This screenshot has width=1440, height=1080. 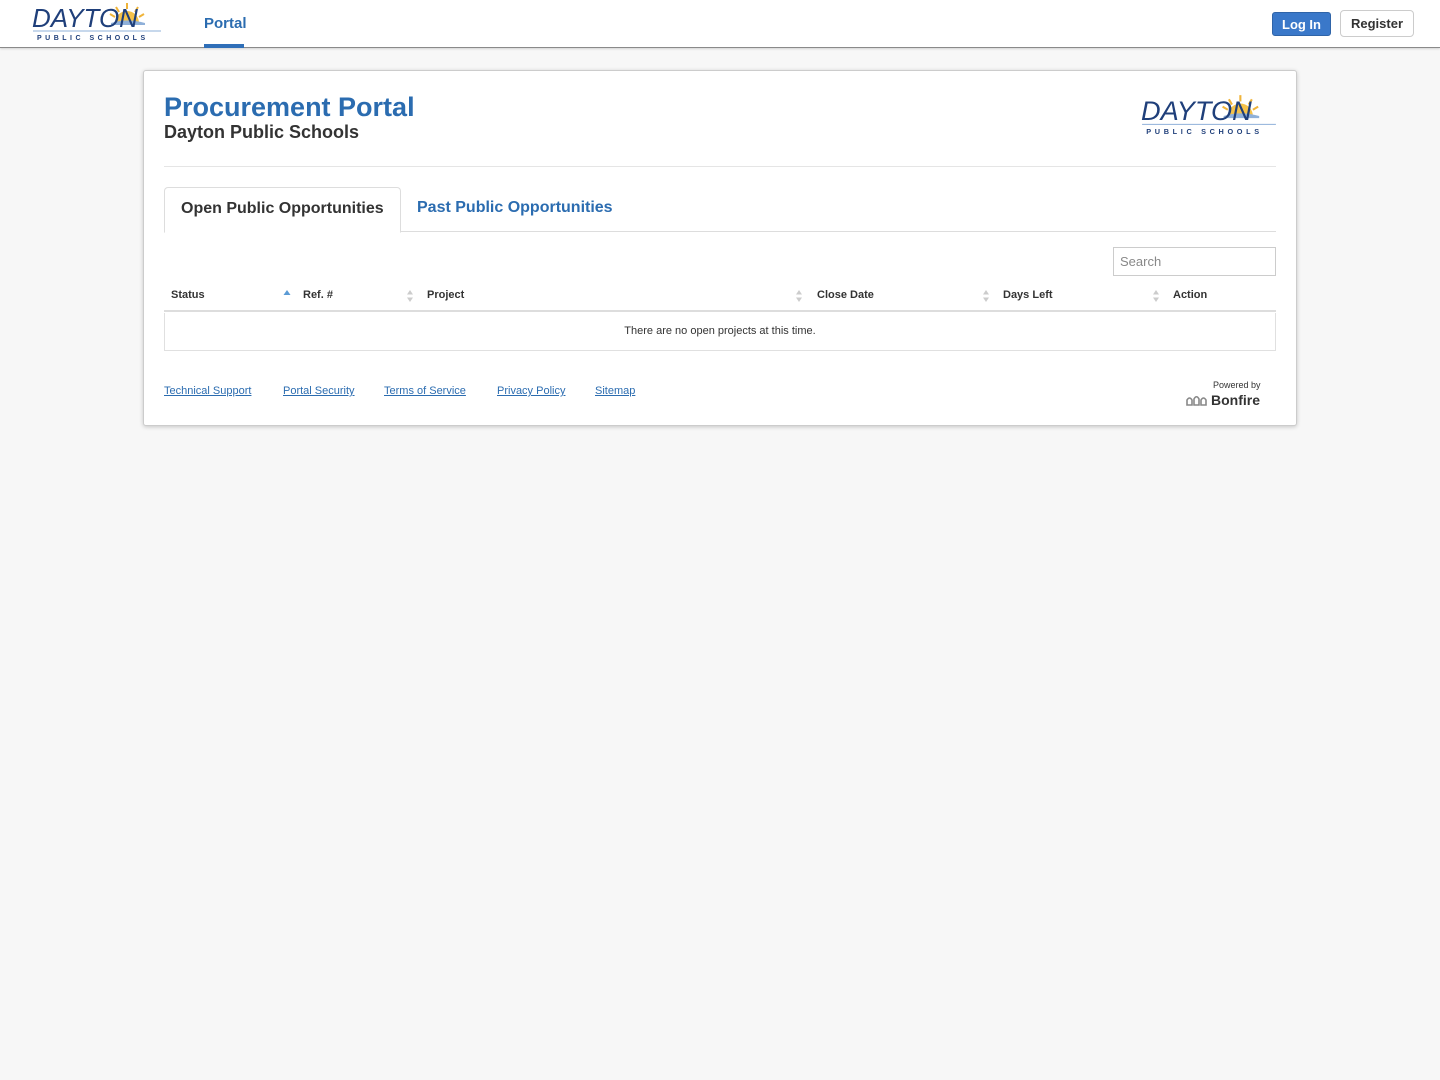 What do you see at coordinates (1235, 400) in the screenshot?
I see `bonfire-wordmark: Bonfire` at bounding box center [1235, 400].